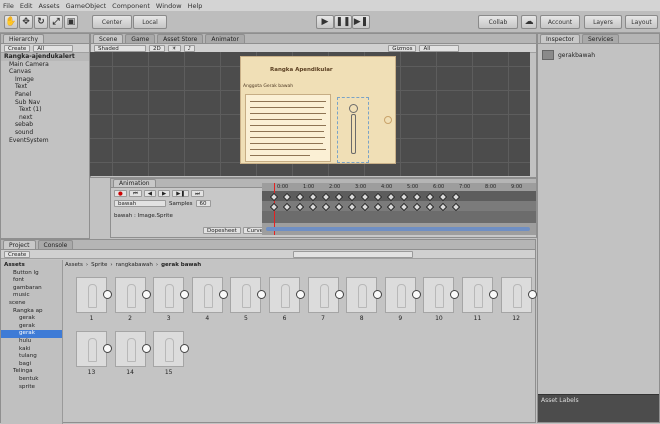 The width and height of the screenshot is (660, 424). What do you see at coordinates (402, 48) in the screenshot?
I see `gizmos-dropdown: Gizmos` at bounding box center [402, 48].